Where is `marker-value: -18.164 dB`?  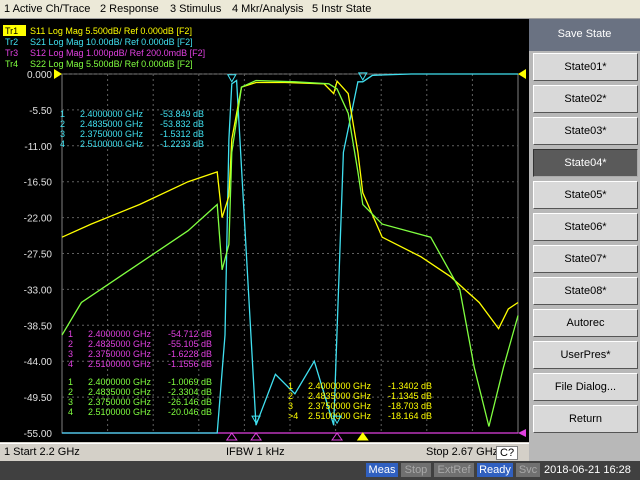 marker-value: -18.164 dB is located at coordinates (410, 416).